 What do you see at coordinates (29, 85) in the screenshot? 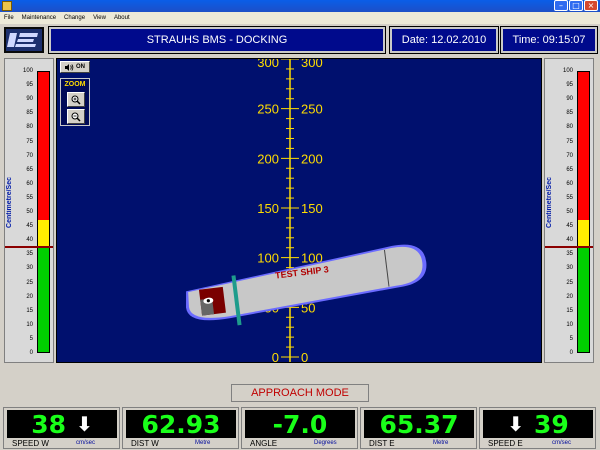
I see `gauge-tick-label: 95` at bounding box center [29, 85].